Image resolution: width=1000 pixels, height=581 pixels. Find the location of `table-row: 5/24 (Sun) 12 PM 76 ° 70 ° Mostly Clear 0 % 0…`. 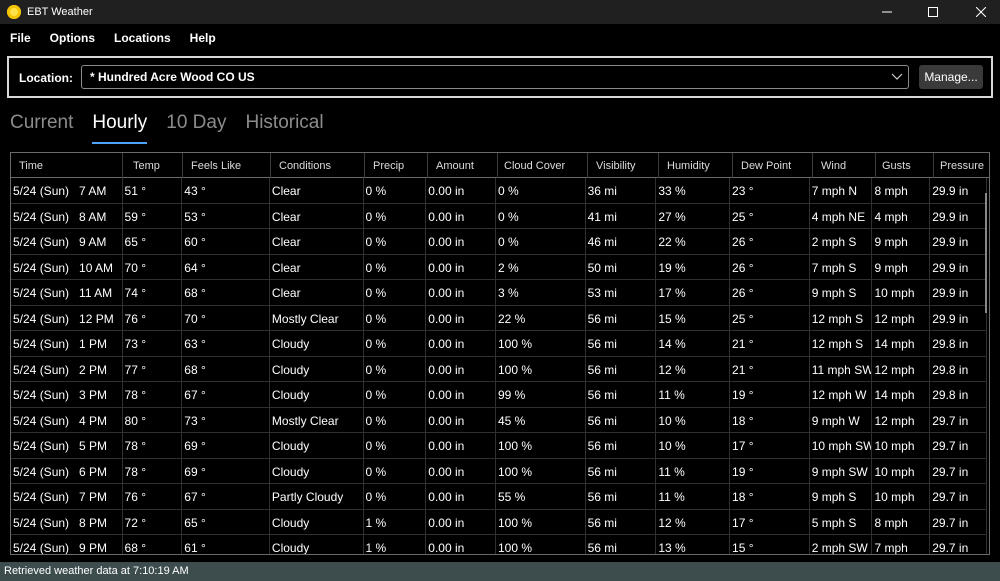

table-row: 5/24 (Sun) 12 PM 76 ° 70 ° Mostly Clear 0 % 0… is located at coordinates (499, 318).